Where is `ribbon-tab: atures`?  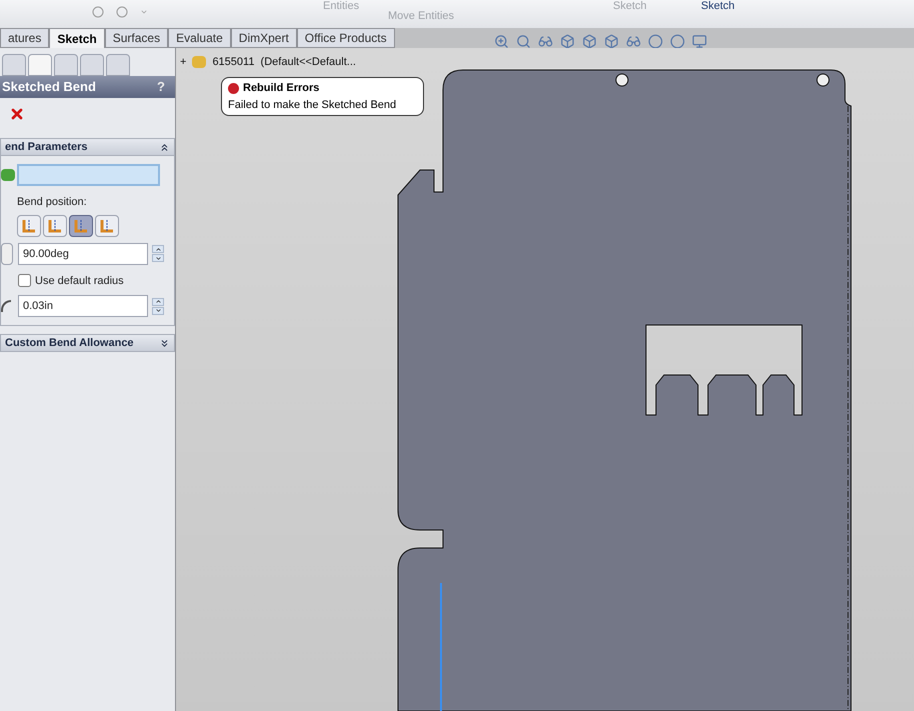
ribbon-tab: atures is located at coordinates (25, 38).